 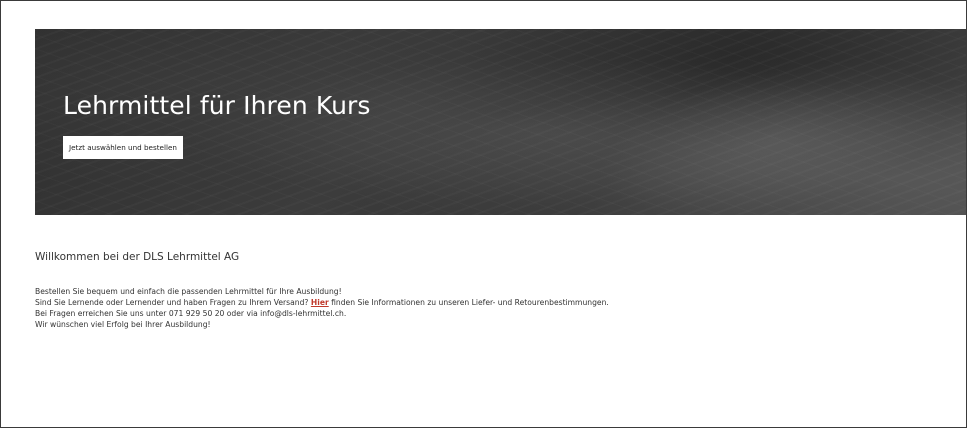 What do you see at coordinates (123, 147) in the screenshot?
I see `select-and-order-button: Jetzt auswählen und bestellen` at bounding box center [123, 147].